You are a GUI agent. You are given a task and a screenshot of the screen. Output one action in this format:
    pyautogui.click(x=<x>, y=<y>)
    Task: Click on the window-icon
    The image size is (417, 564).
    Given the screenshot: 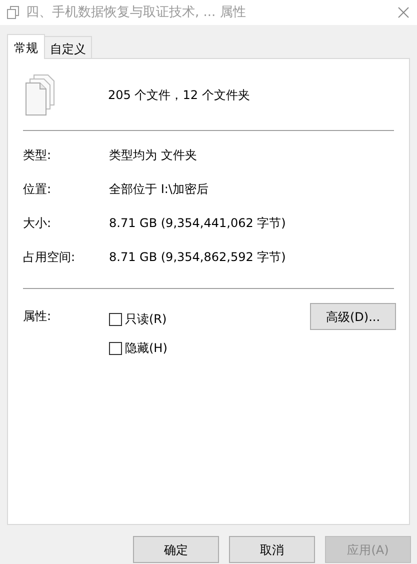 What is the action you would take?
    pyautogui.click(x=13, y=12)
    